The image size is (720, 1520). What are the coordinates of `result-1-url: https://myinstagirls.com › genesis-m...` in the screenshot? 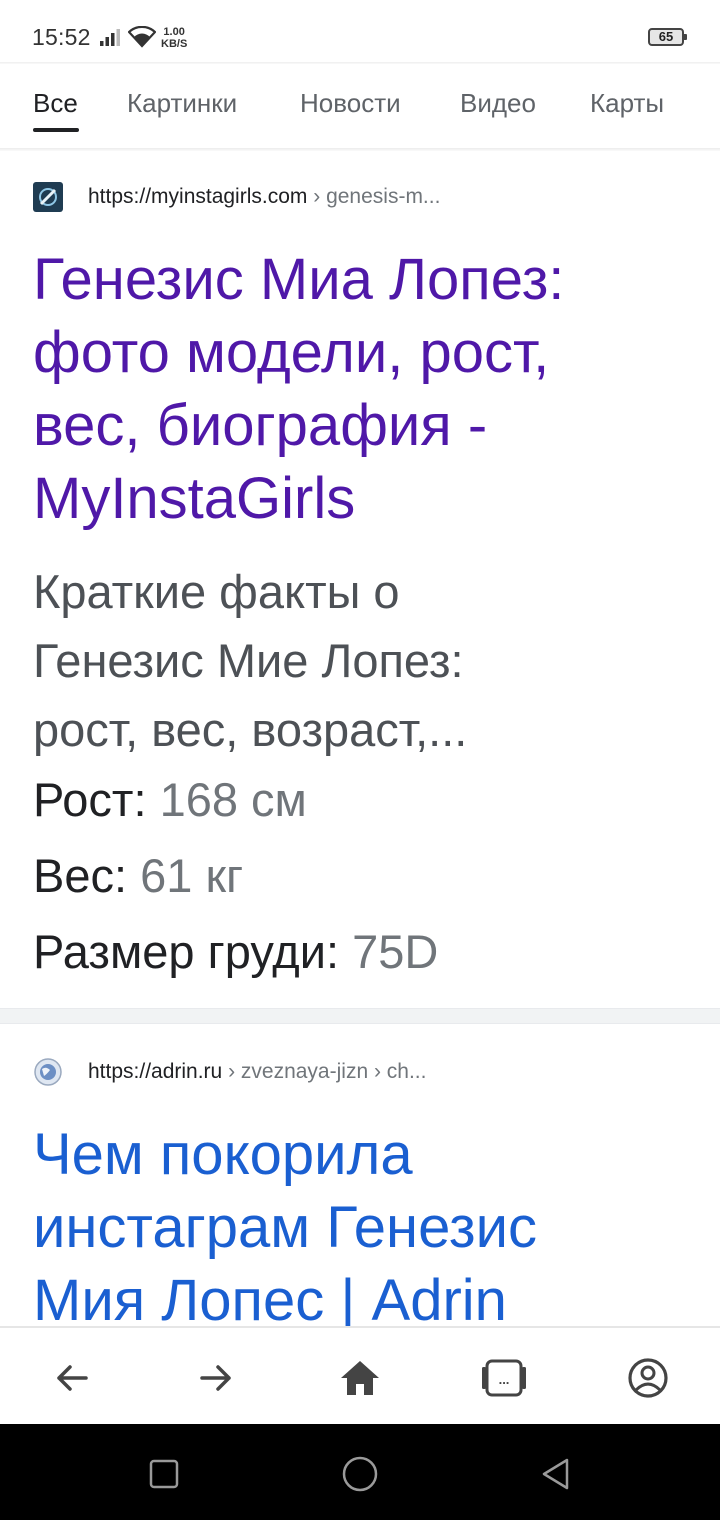 It's located at (264, 197).